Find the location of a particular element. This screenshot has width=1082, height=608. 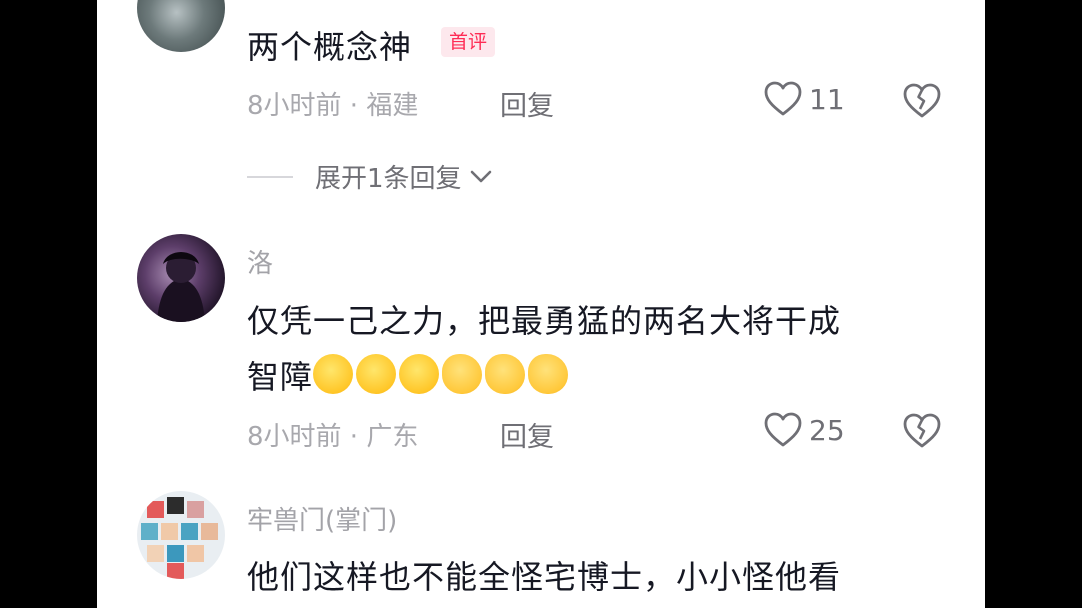

like-button: 11 is located at coordinates (804, 99).